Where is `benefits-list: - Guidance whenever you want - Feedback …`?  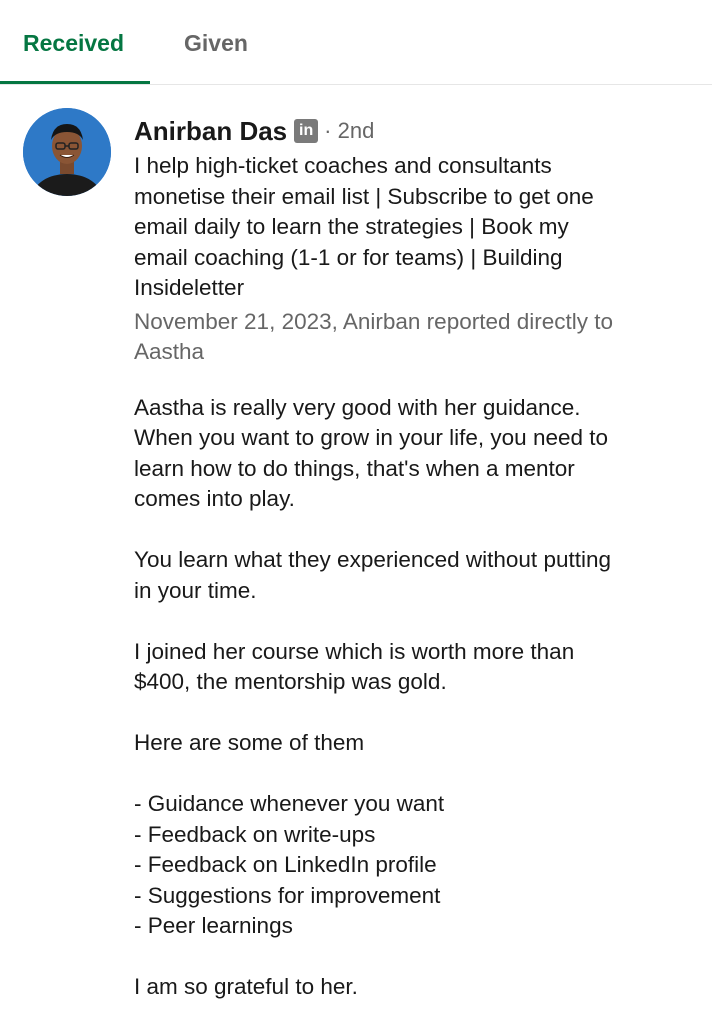
benefits-list: - Guidance whenever you want - Feedback … is located at coordinates (414, 865).